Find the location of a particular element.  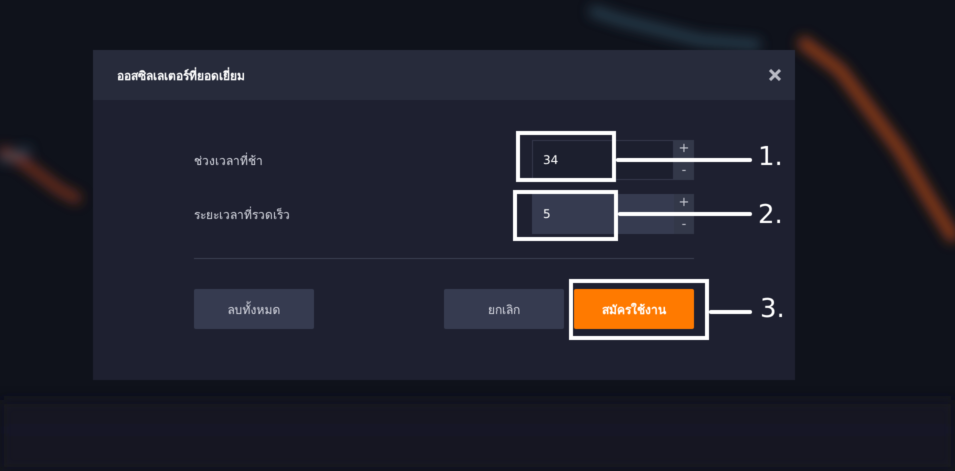

annotation-number: 2. is located at coordinates (770, 215).